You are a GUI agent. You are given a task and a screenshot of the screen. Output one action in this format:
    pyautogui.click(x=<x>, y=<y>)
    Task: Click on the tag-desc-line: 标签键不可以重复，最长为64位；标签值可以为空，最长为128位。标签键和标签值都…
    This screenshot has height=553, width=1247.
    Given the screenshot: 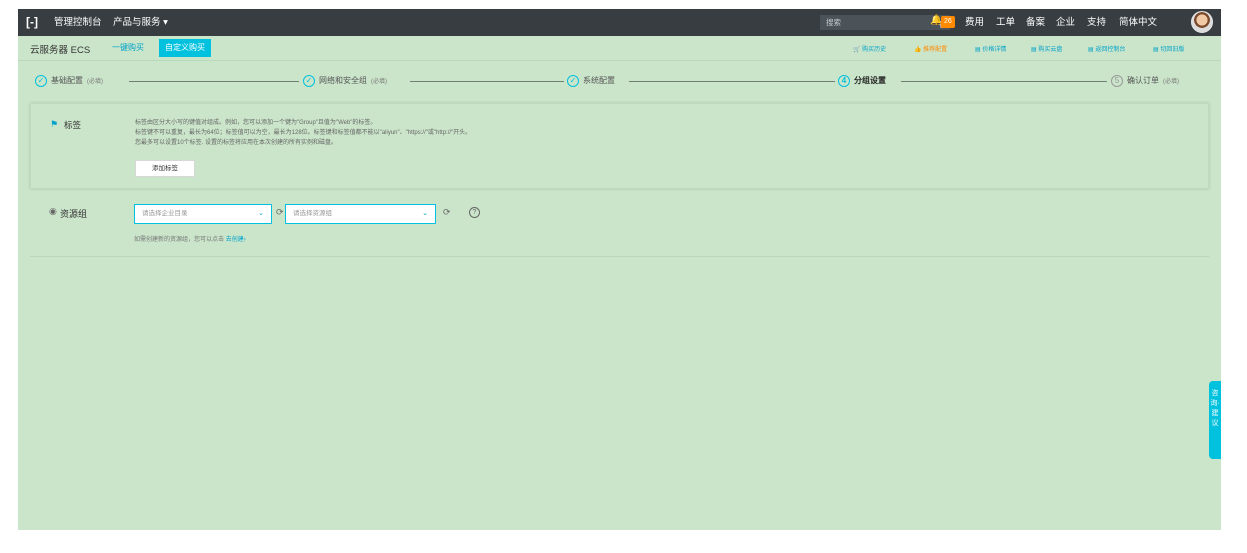 What is the action you would take?
    pyautogui.click(x=303, y=133)
    